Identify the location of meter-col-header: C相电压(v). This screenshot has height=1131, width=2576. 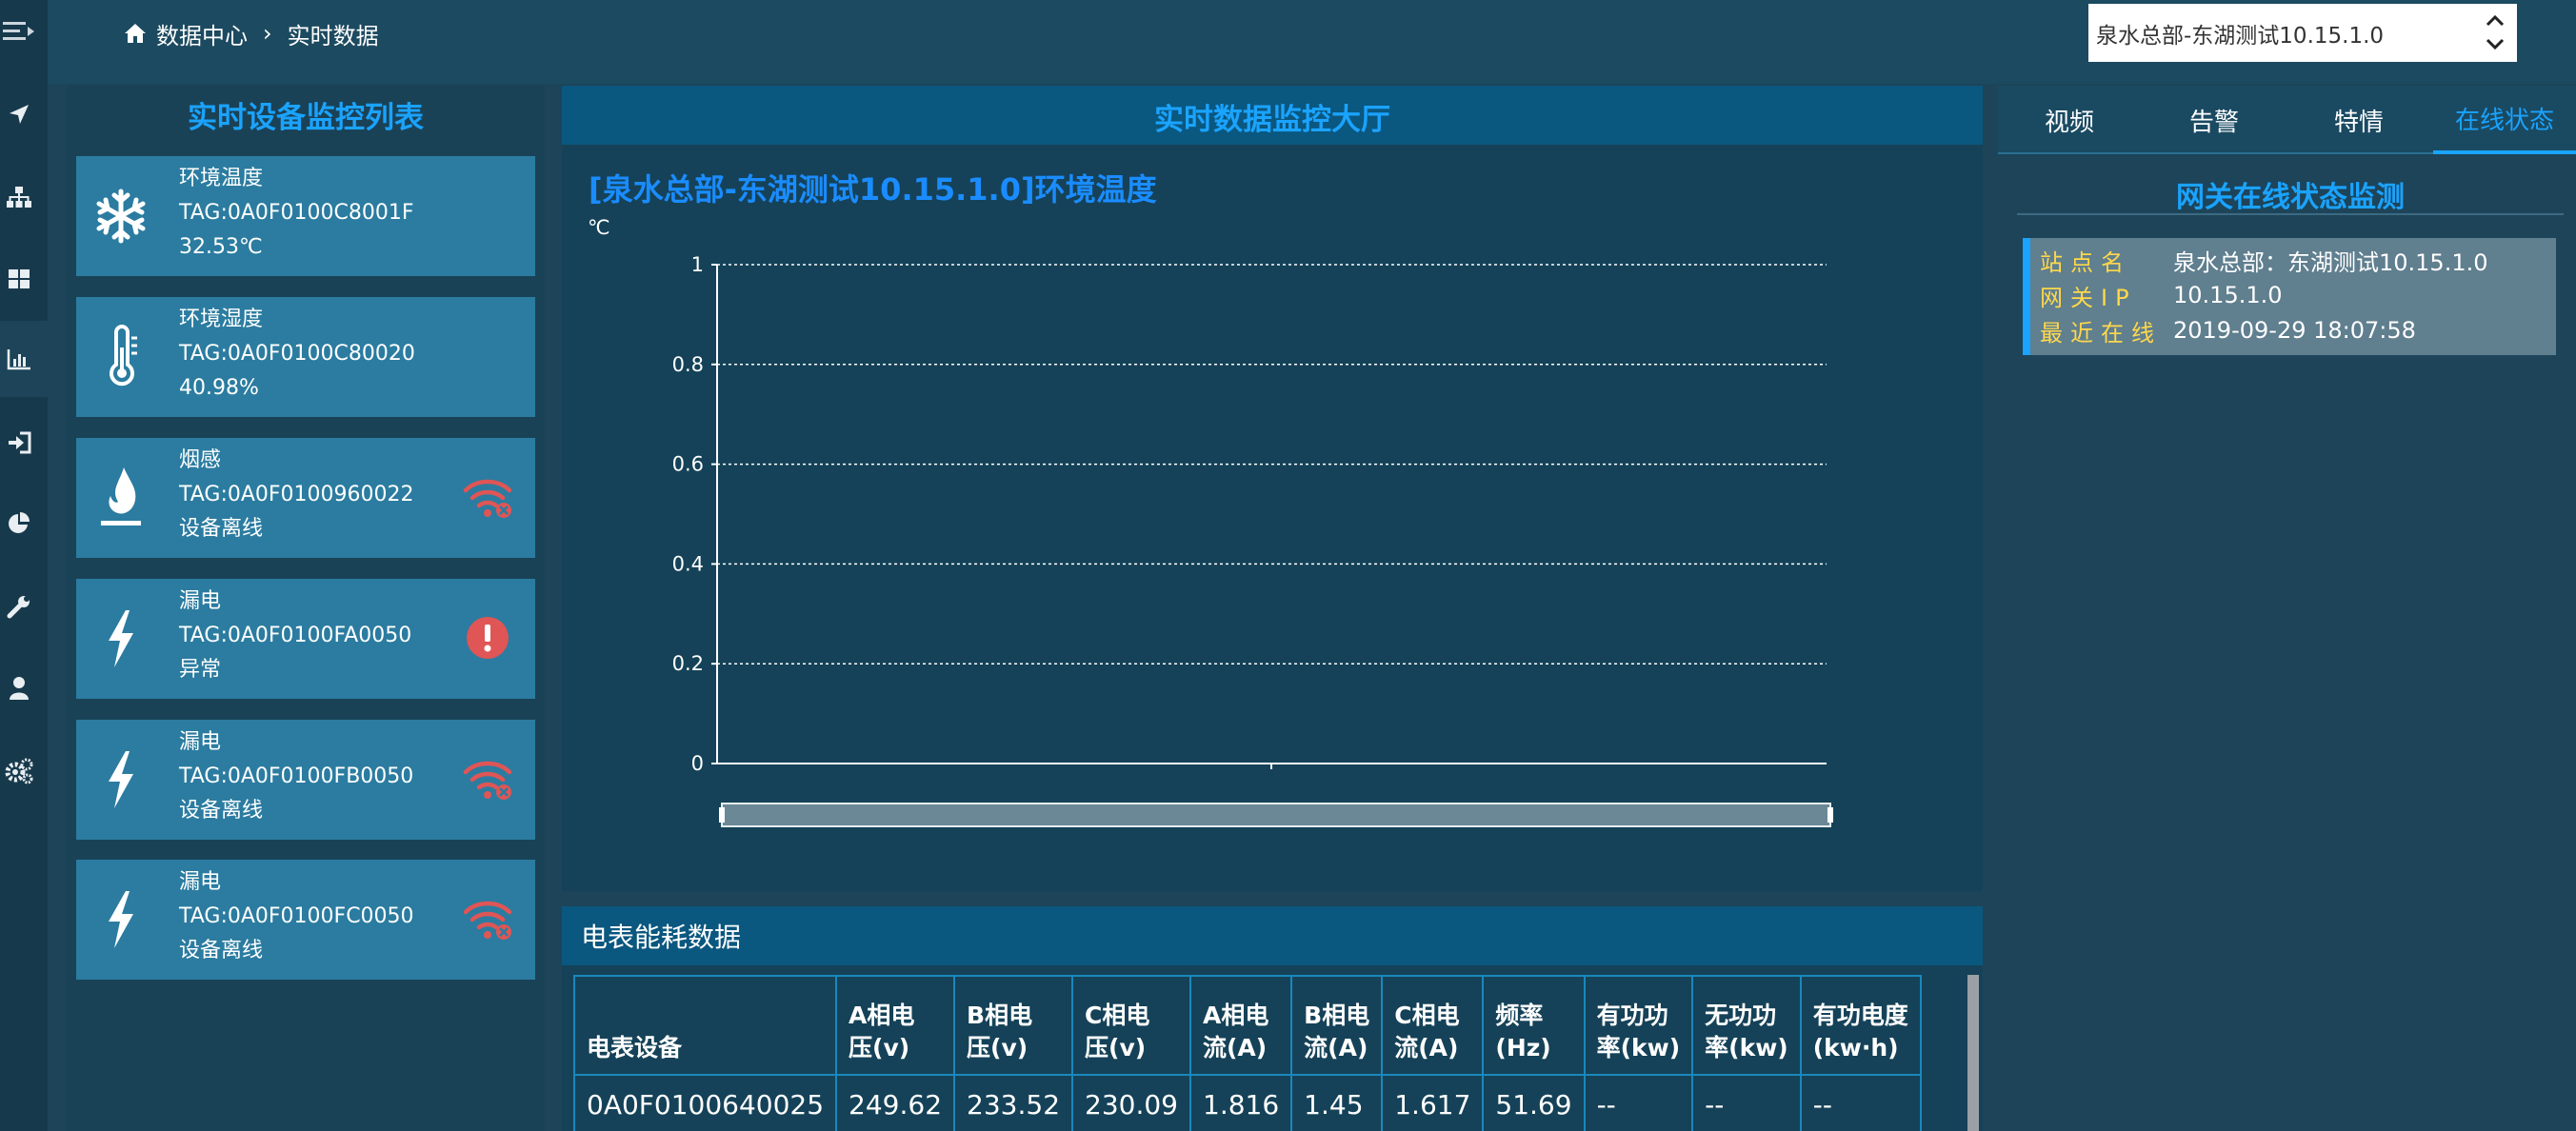
(1131, 1025).